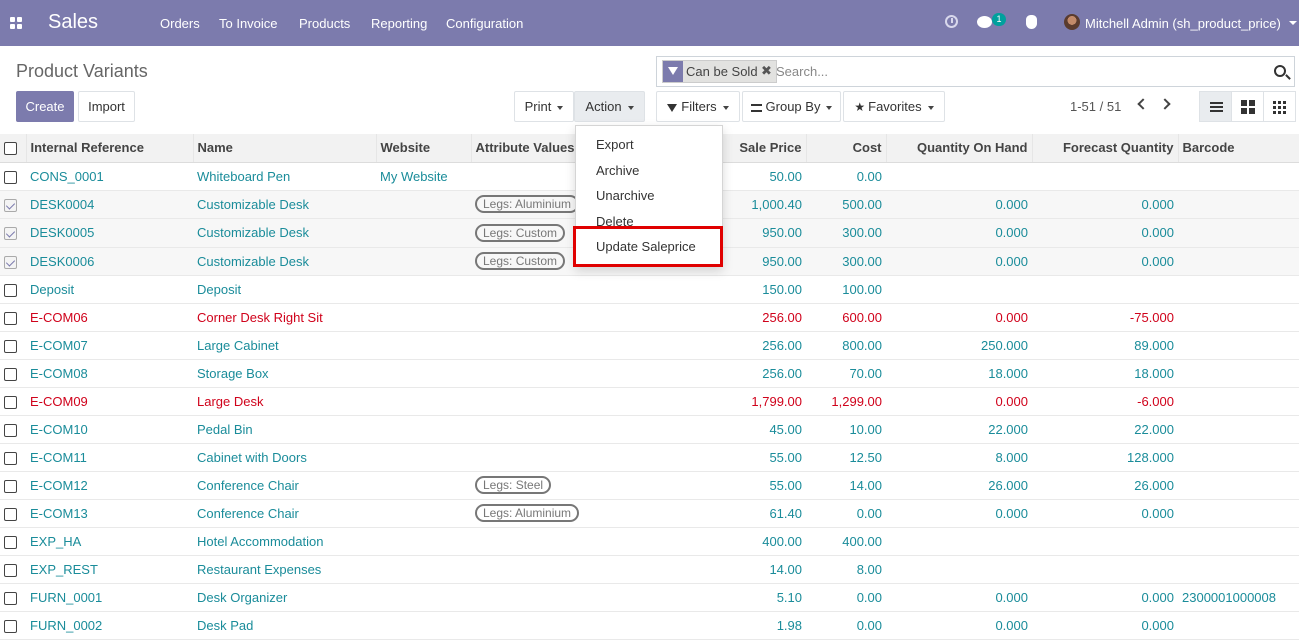 The width and height of the screenshot is (1299, 640). Describe the element at coordinates (1165, 104) in the screenshot. I see `pager-next-icon` at that location.